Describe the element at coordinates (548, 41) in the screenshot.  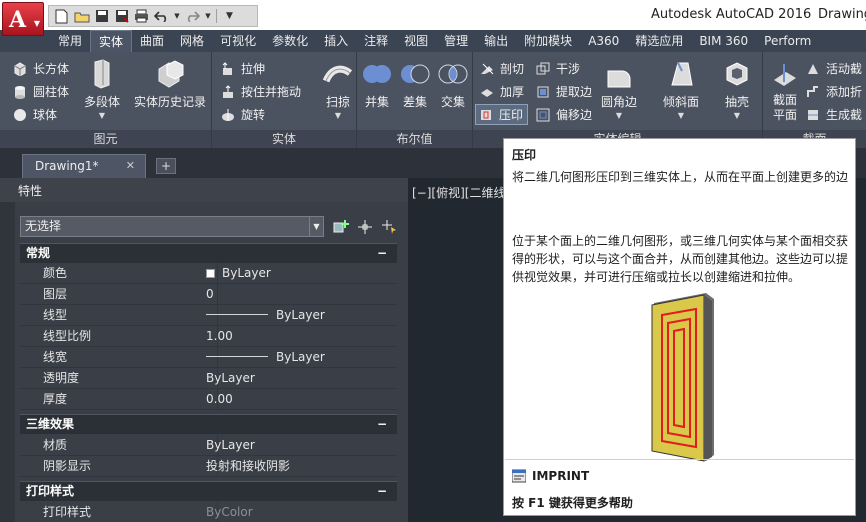
I see `tab-addins: 附加模块` at that location.